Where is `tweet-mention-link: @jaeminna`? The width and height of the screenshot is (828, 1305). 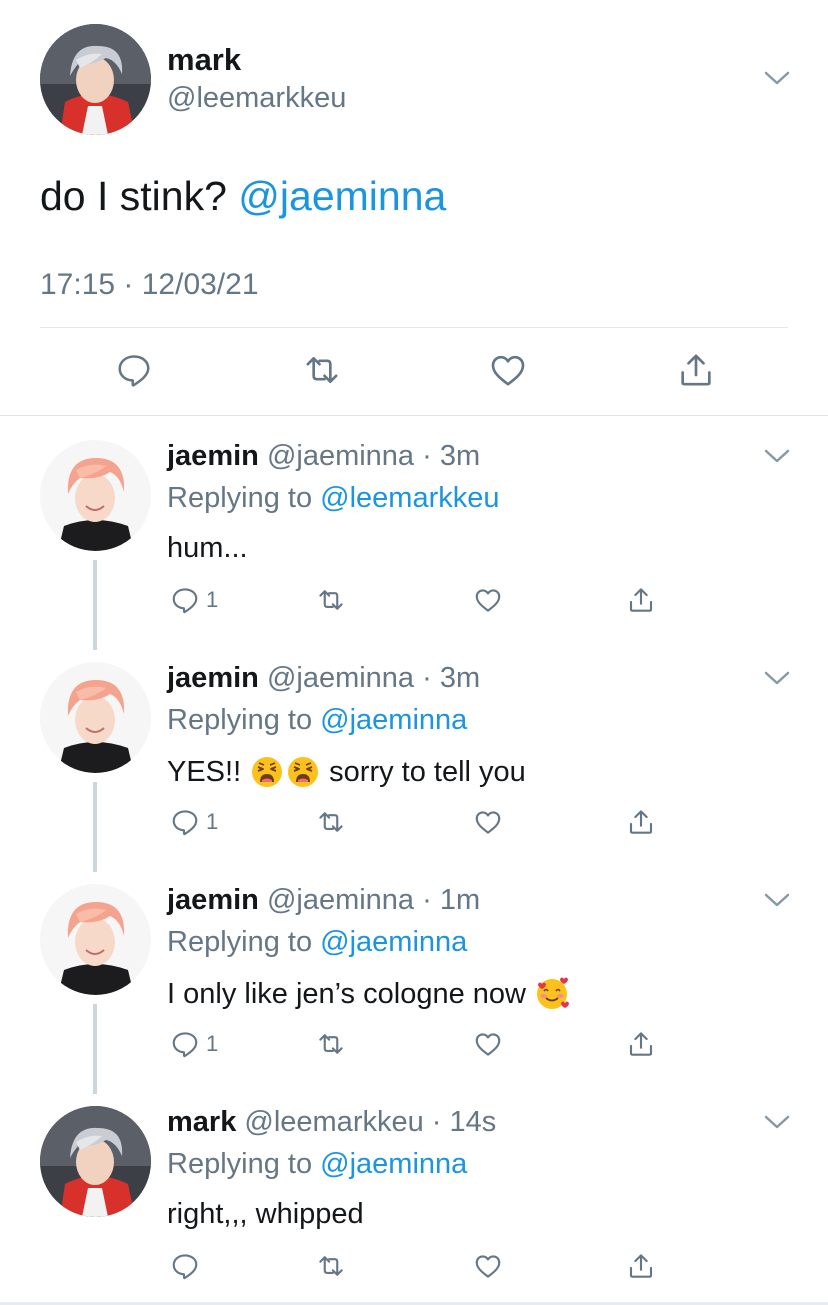 tweet-mention-link: @jaeminna is located at coordinates (342, 196).